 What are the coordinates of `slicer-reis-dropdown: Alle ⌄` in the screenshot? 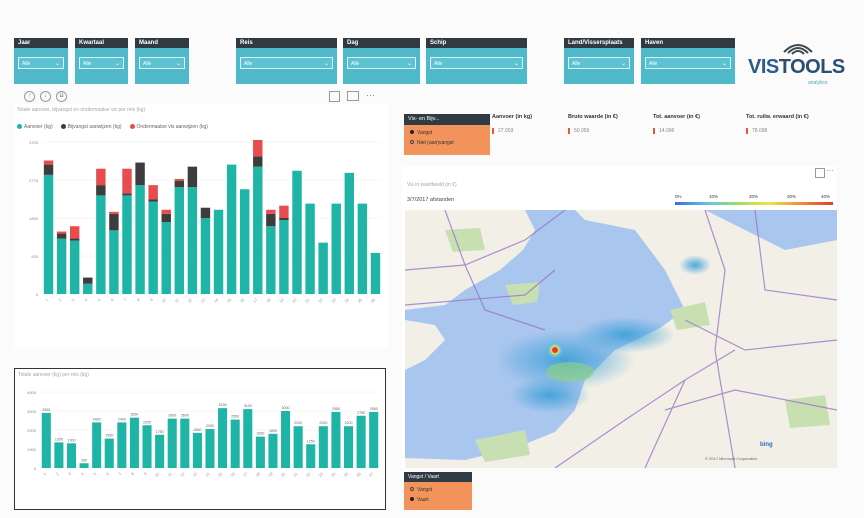 It's located at (286, 63).